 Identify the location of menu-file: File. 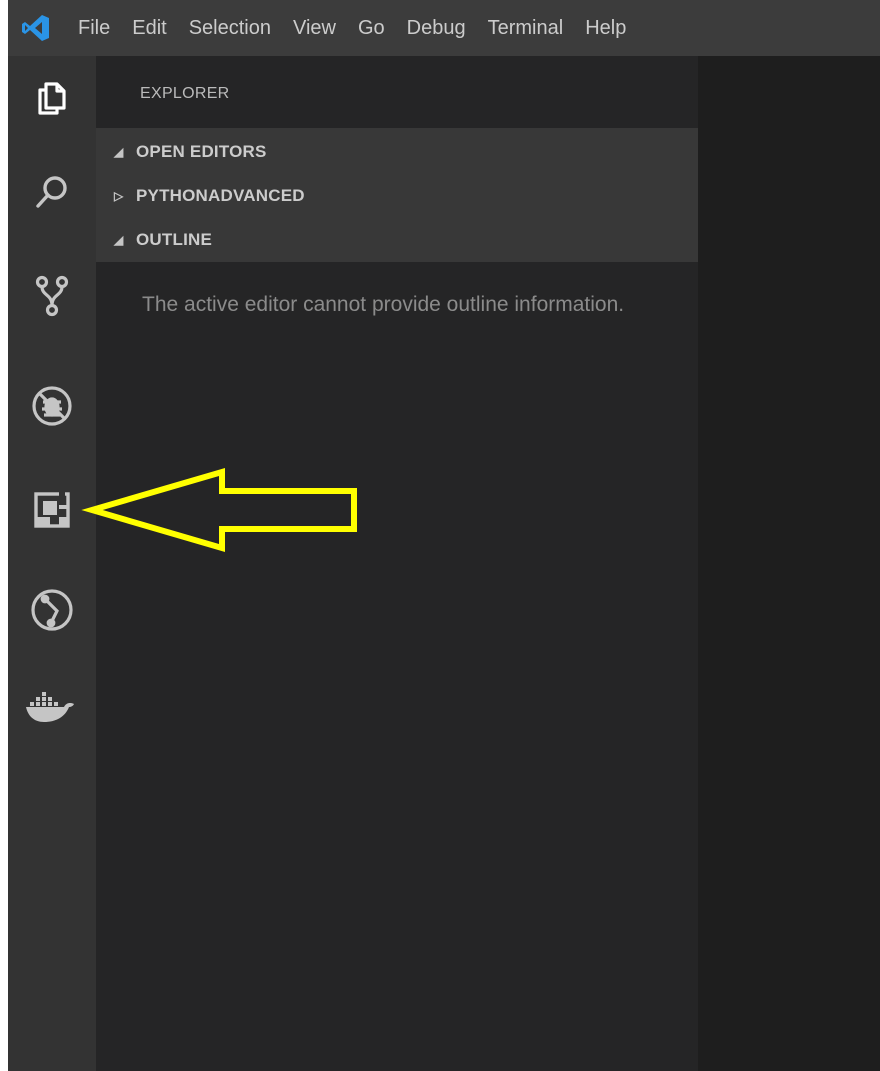
(92, 28).